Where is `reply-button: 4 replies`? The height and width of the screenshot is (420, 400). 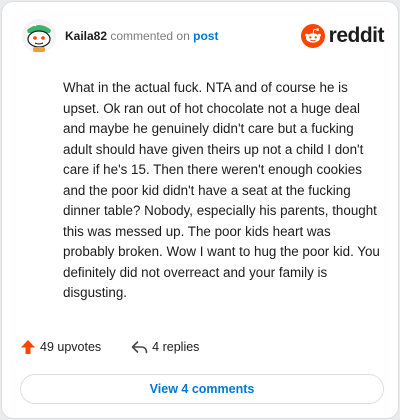
reply-button: 4 replies is located at coordinates (165, 347).